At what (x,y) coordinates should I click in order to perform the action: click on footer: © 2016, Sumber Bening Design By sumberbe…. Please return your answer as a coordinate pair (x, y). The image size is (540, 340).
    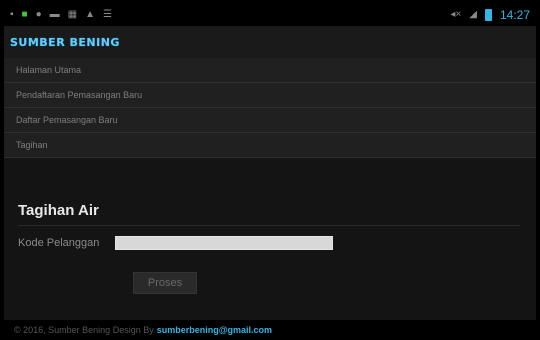
    Looking at the image, I should click on (270, 330).